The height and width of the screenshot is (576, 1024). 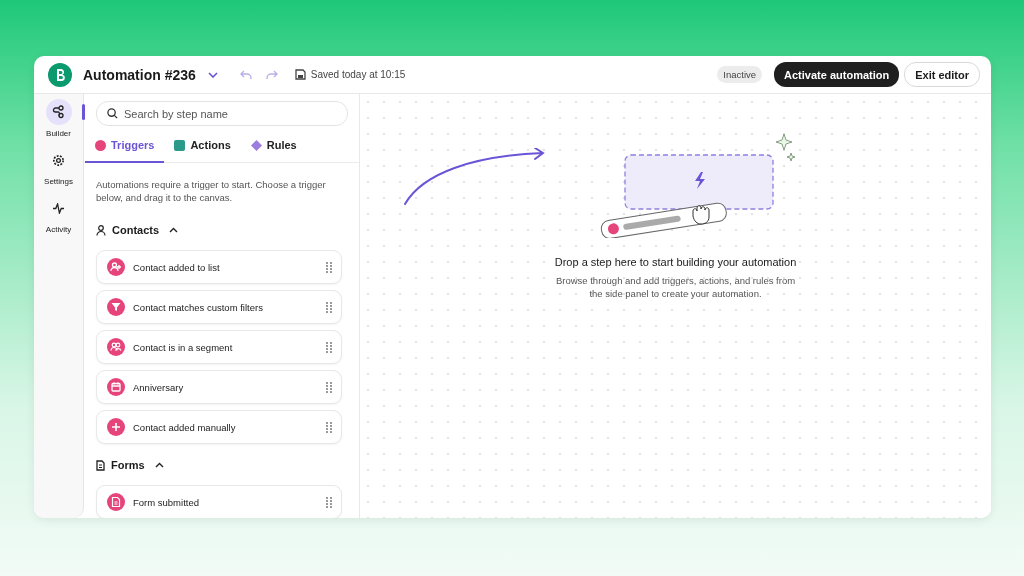 I want to click on trigger-card: Contact added manually, so click(x=219, y=427).